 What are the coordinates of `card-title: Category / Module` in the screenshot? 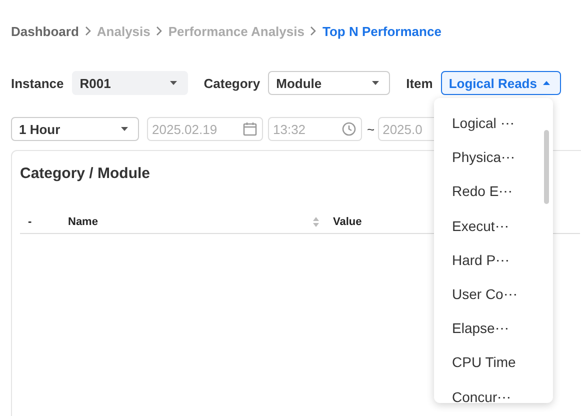 It's located at (86, 173).